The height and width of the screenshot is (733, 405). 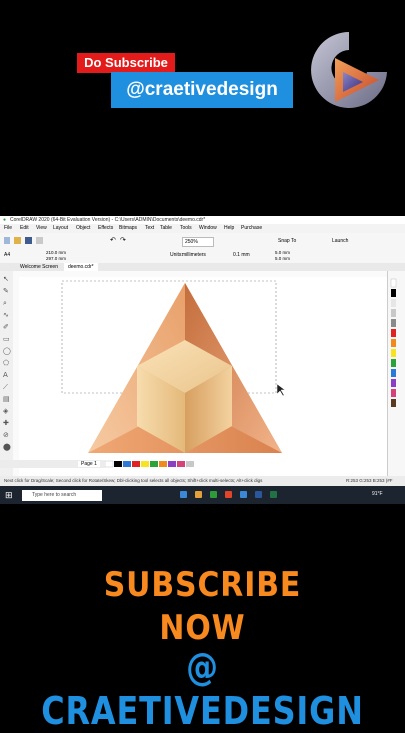 I want to click on open-folder-icon, so click(x=17, y=240).